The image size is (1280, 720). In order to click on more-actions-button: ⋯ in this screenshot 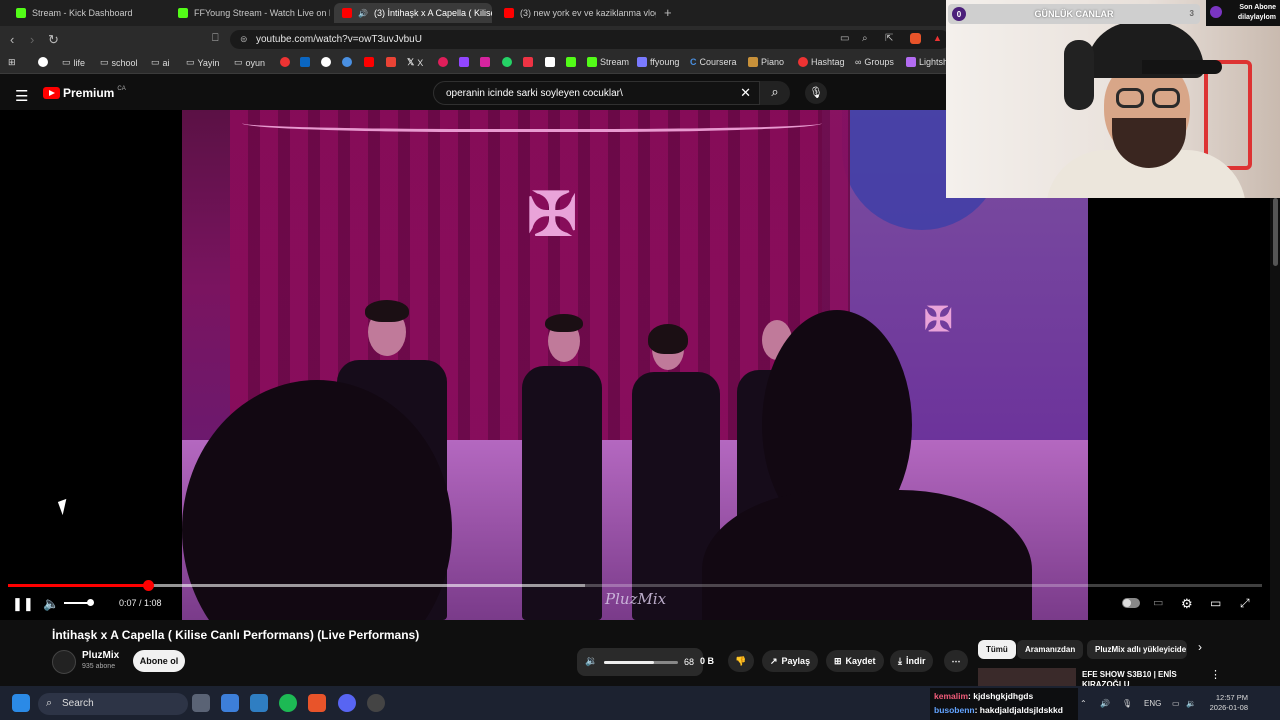, I will do `click(956, 661)`.